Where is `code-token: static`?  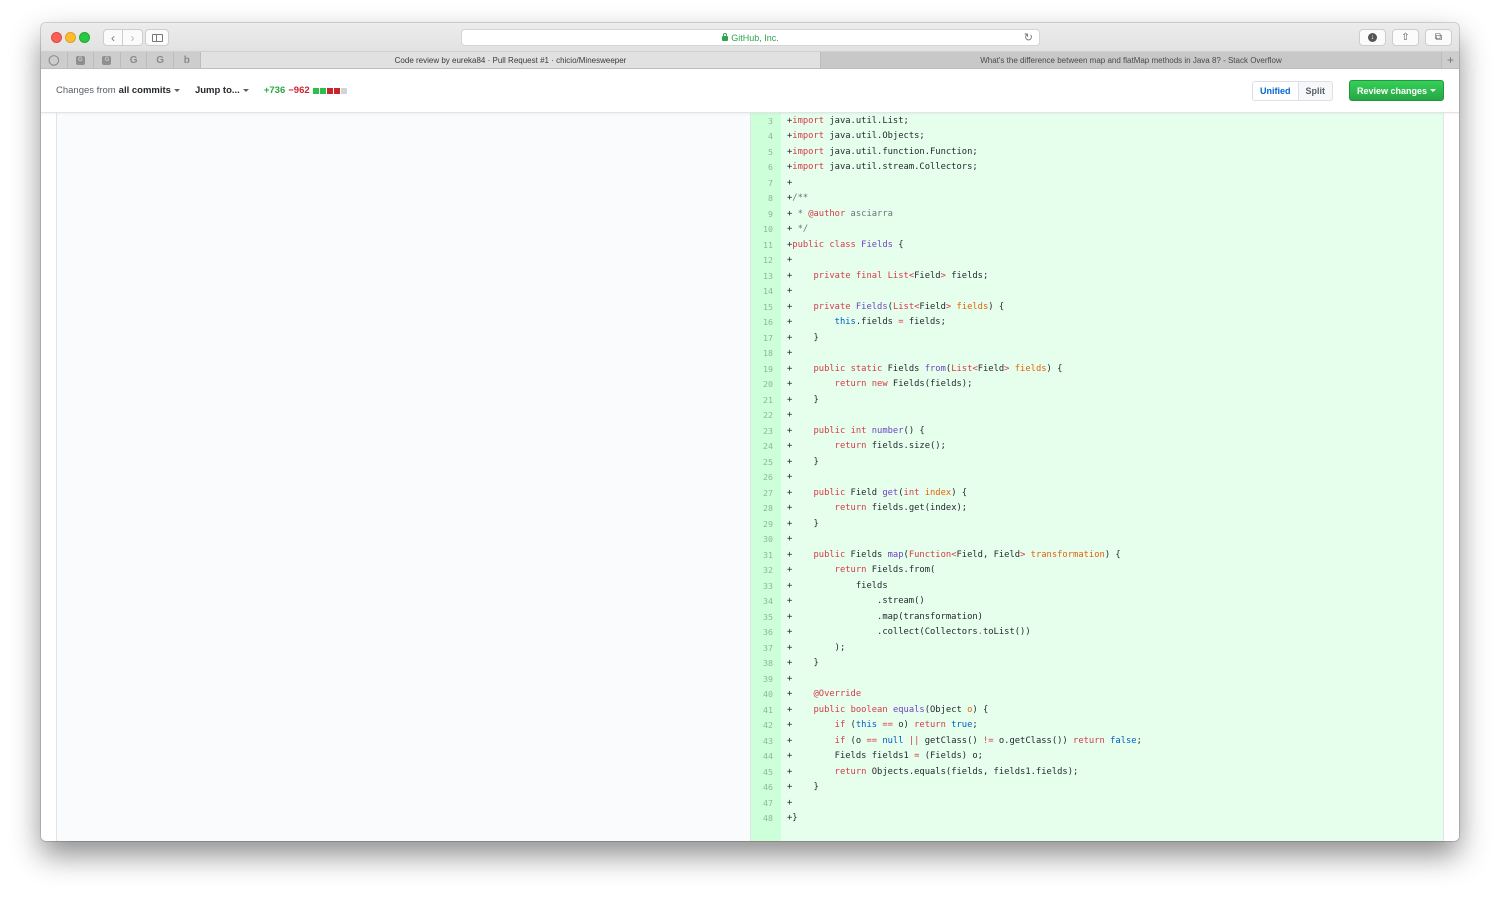 code-token: static is located at coordinates (866, 368).